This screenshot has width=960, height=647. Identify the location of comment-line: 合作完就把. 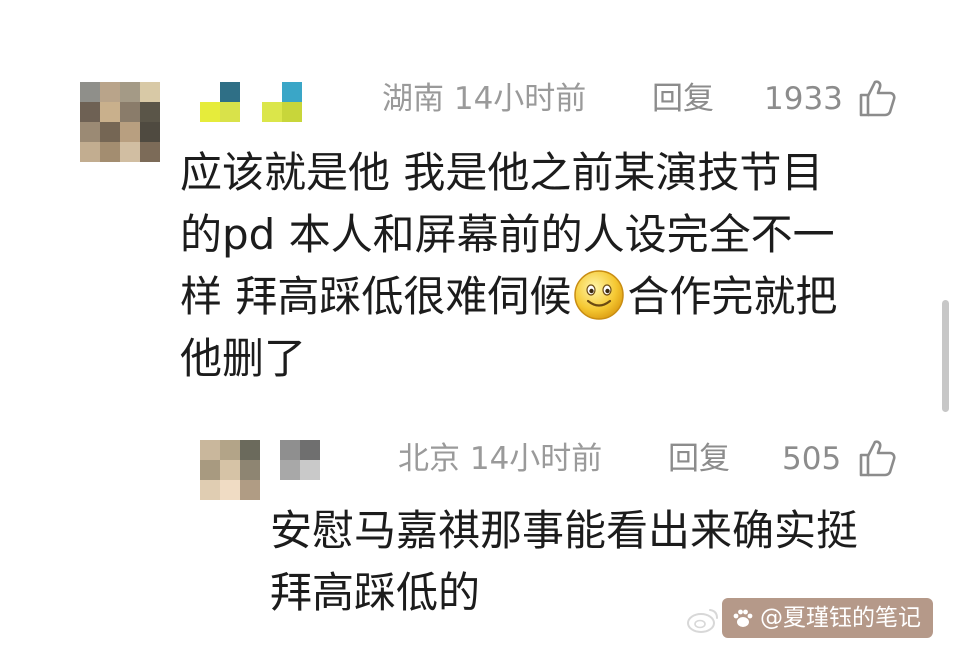
(732, 296).